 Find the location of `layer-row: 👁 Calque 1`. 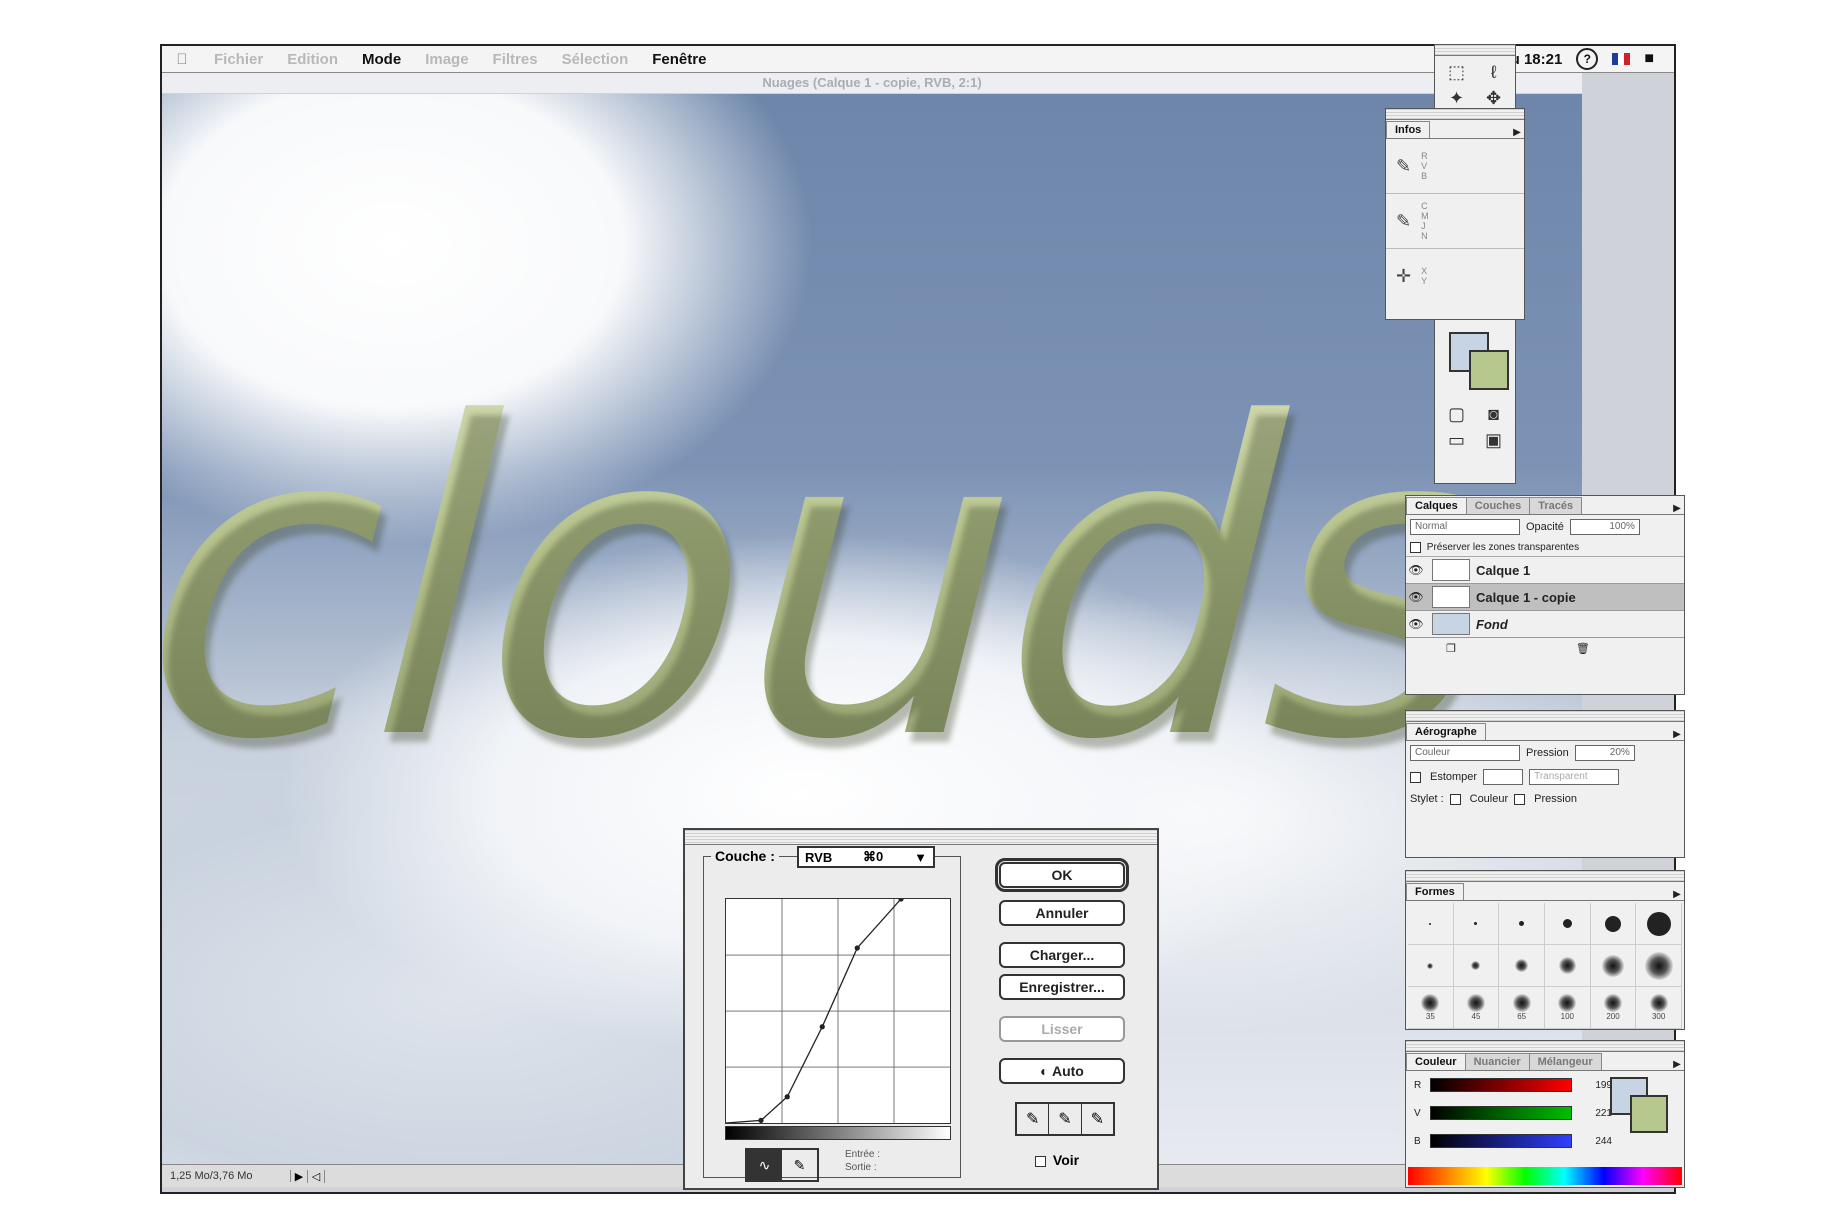

layer-row: 👁 Calque 1 is located at coordinates (1545, 571).